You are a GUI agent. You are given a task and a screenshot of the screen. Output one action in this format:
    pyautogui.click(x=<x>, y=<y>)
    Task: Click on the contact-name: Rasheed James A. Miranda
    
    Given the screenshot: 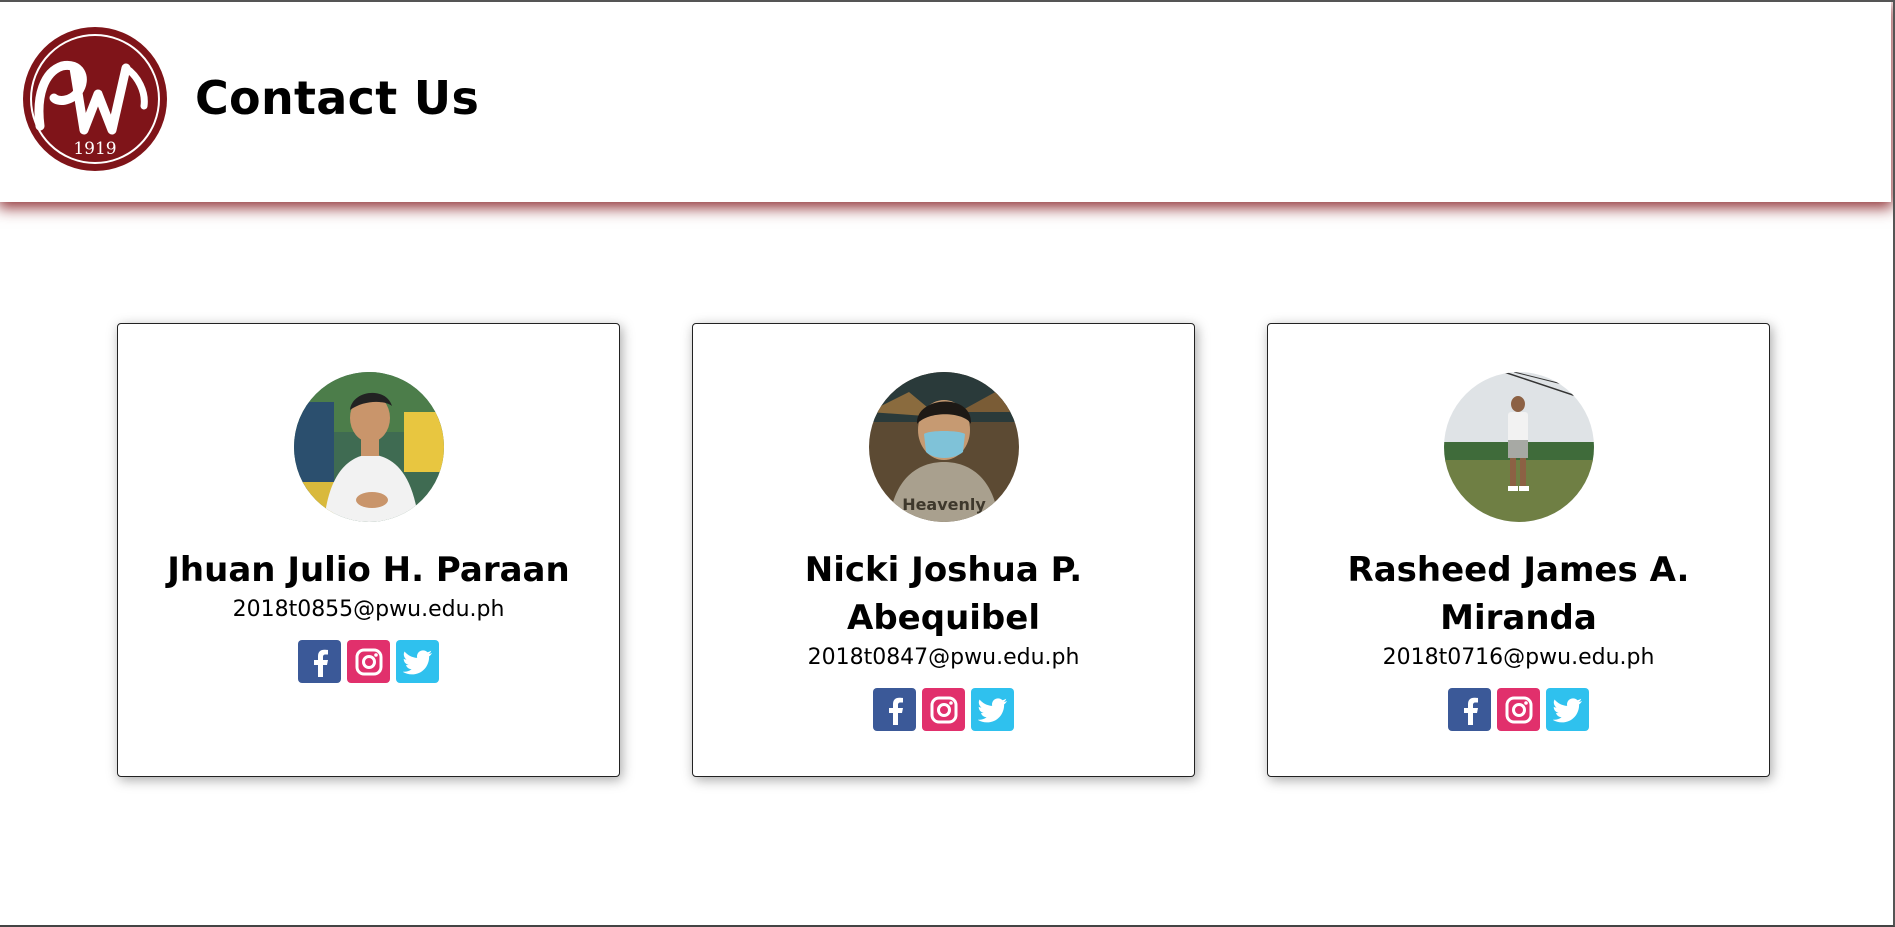 What is the action you would take?
    pyautogui.click(x=1518, y=594)
    